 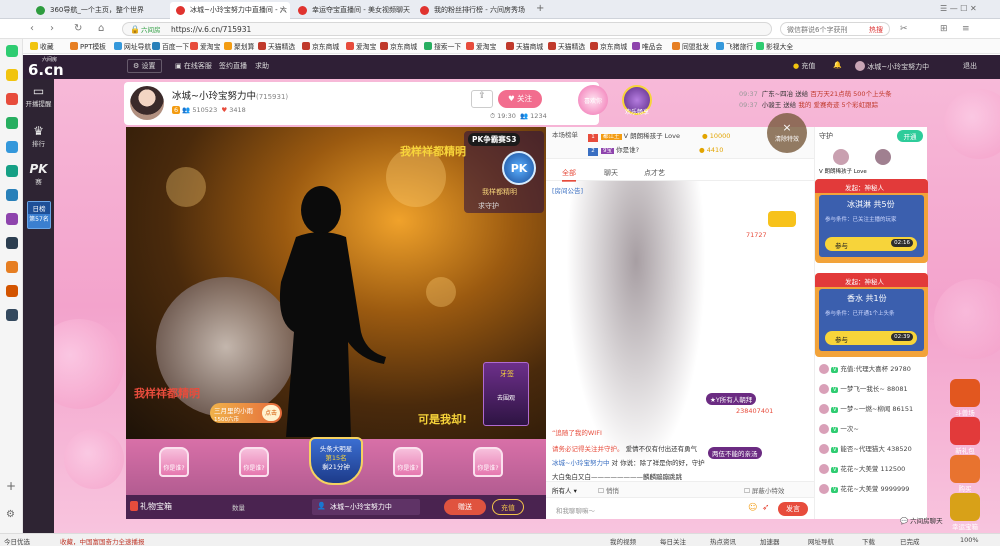 What do you see at coordinates (12, 171) in the screenshot?
I see `p-icon` at bounding box center [12, 171].